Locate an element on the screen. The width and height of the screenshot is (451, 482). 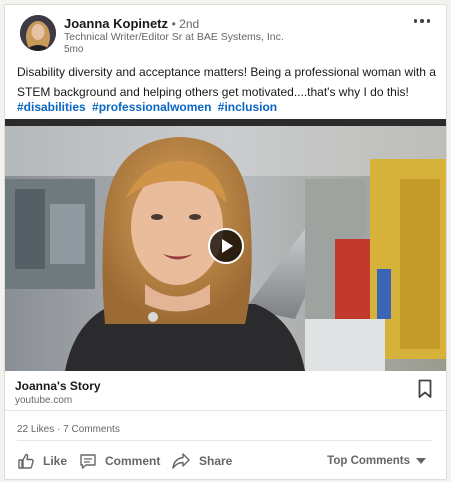
bookmark-icon is located at coordinates (425, 389).